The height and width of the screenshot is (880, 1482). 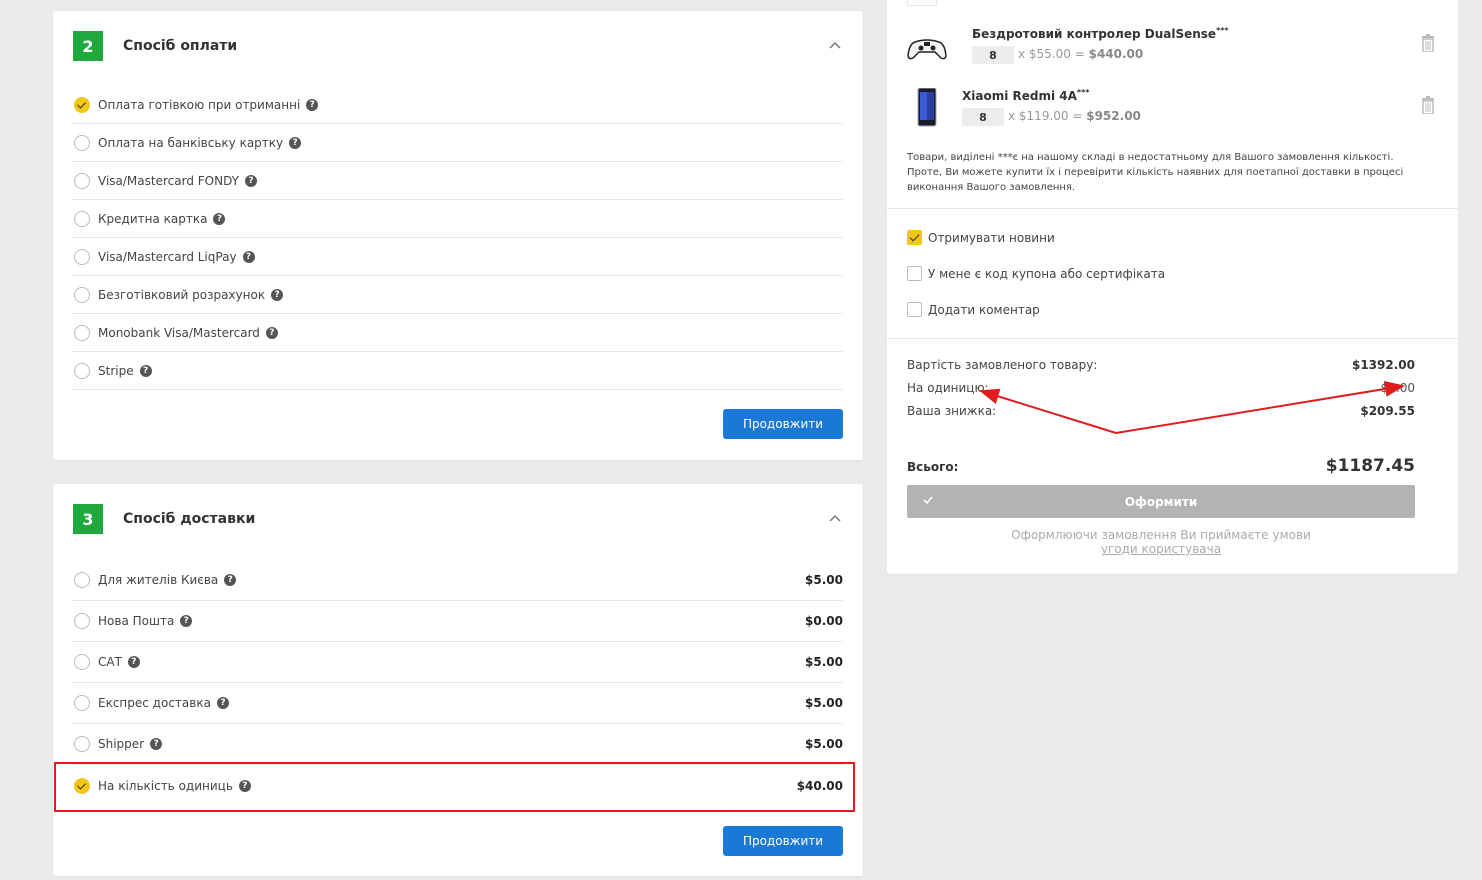 What do you see at coordinates (1161, 535) in the screenshot?
I see `terms-sentence: Оформлюючи замовлення Ви приймаєте умови` at bounding box center [1161, 535].